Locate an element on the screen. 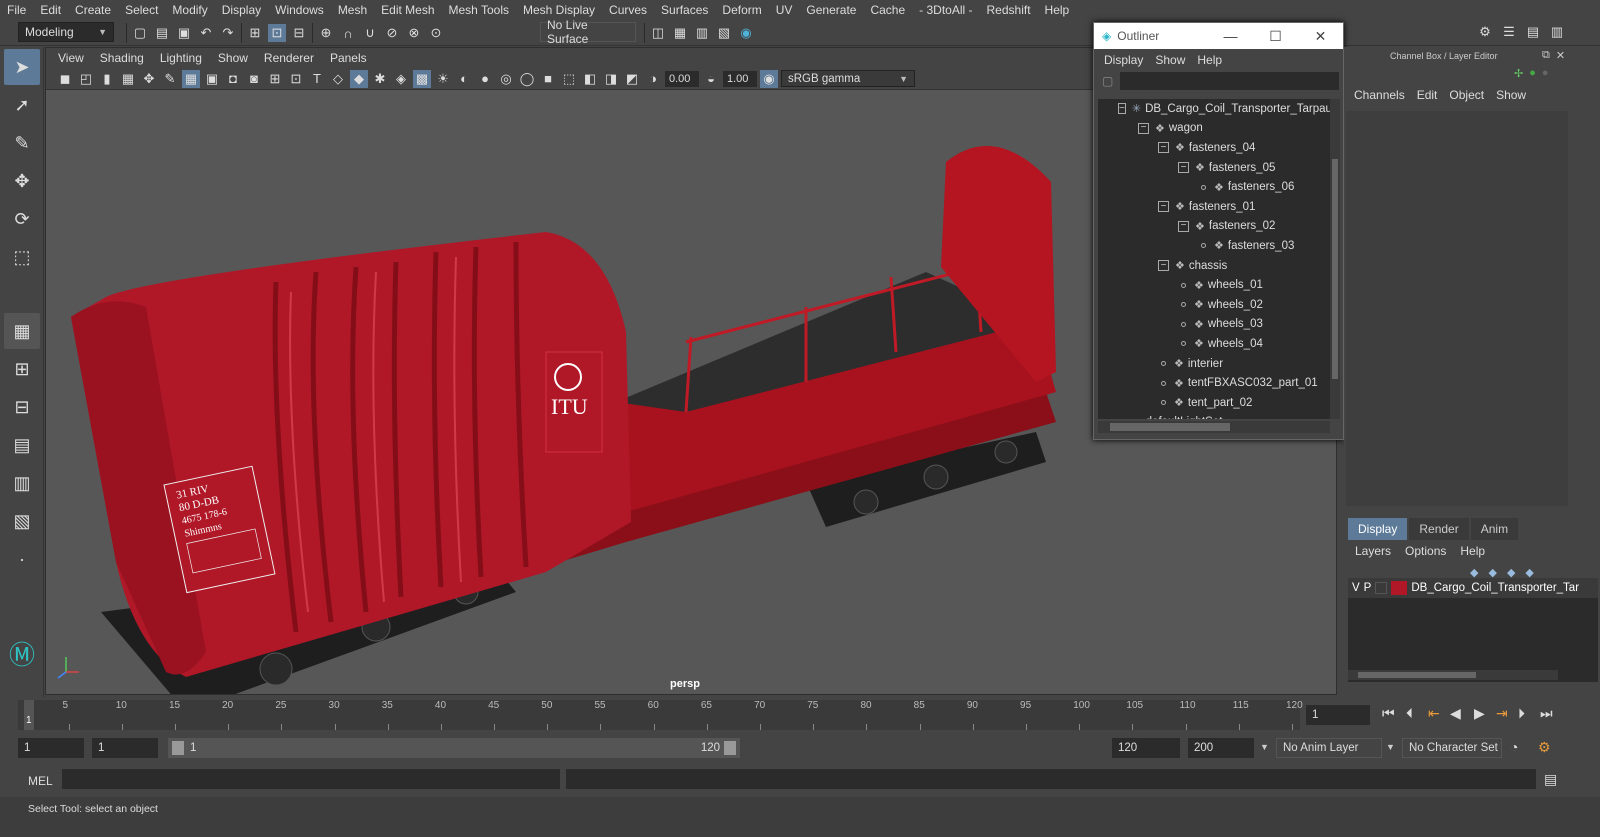  color-space-dropdown: sRGB gamma ▼ is located at coordinates (848, 78).